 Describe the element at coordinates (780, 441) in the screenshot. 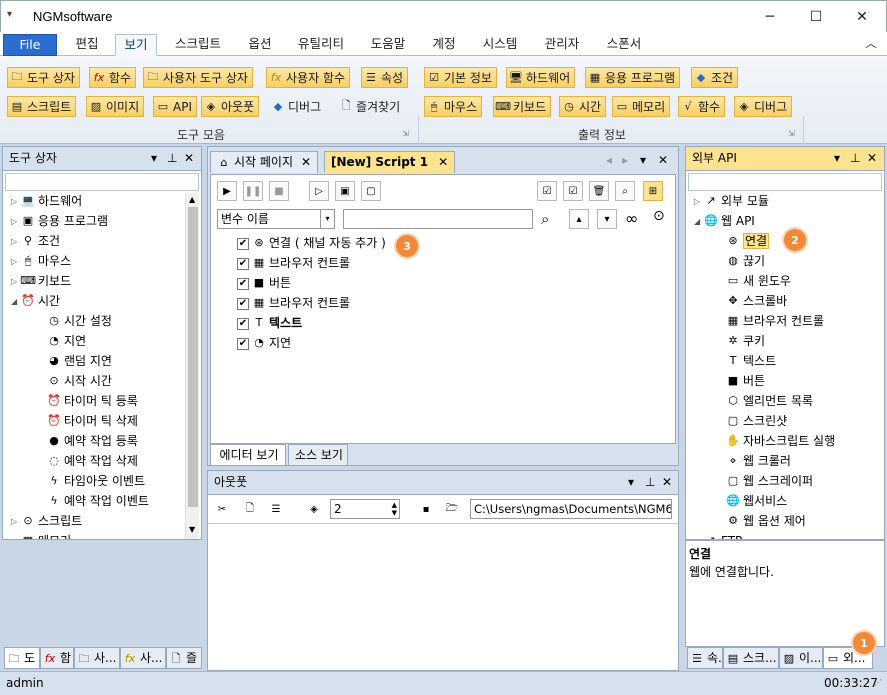

I see `tree-item-web-api: ✋ 자바스크립트 실행` at that location.